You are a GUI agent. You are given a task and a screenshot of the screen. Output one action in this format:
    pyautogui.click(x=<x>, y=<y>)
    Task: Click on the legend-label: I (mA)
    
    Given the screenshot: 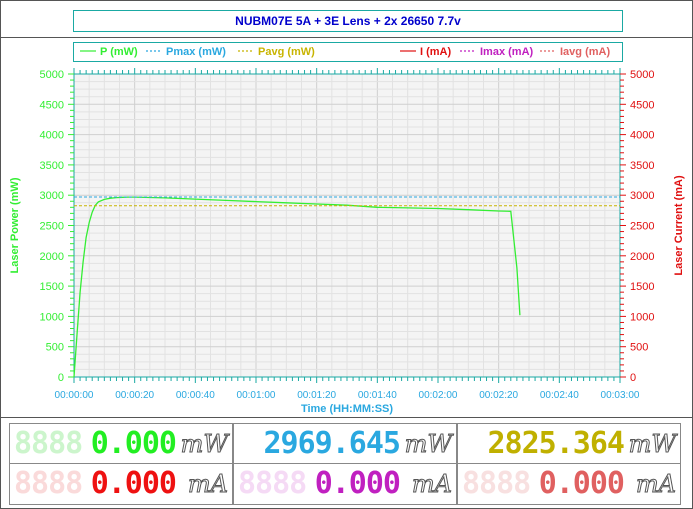 What is the action you would take?
    pyautogui.click(x=436, y=52)
    